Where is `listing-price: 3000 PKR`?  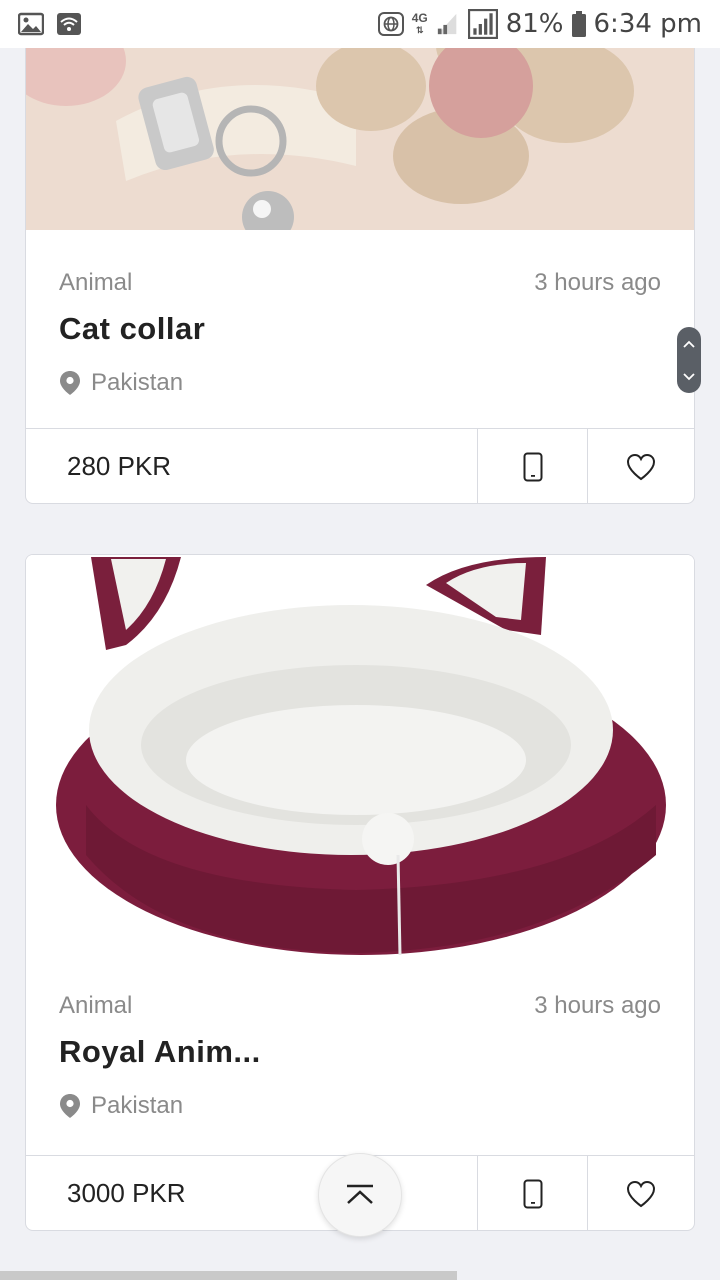 listing-price: 3000 PKR is located at coordinates (252, 1193).